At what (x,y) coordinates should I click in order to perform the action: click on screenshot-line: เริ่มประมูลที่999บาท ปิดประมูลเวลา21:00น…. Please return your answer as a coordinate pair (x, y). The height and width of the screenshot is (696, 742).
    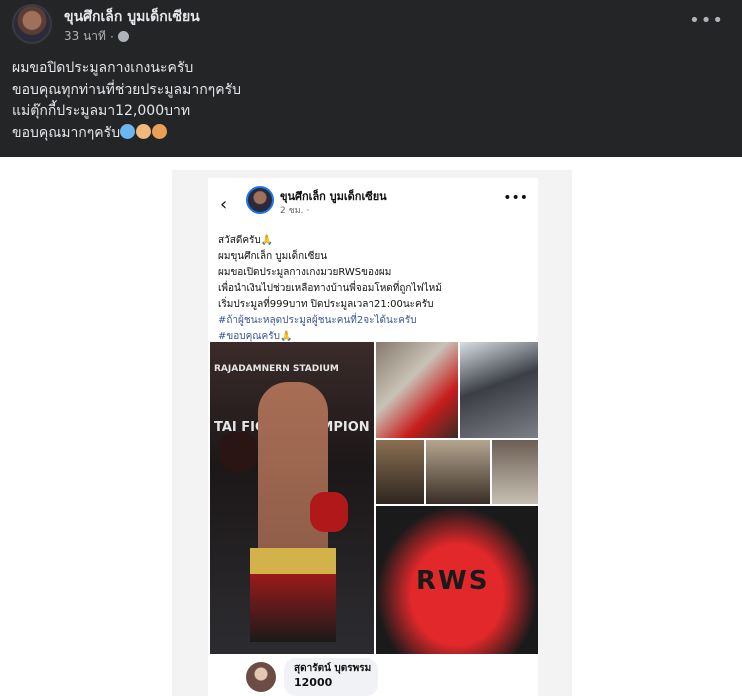
    Looking at the image, I should click on (326, 304).